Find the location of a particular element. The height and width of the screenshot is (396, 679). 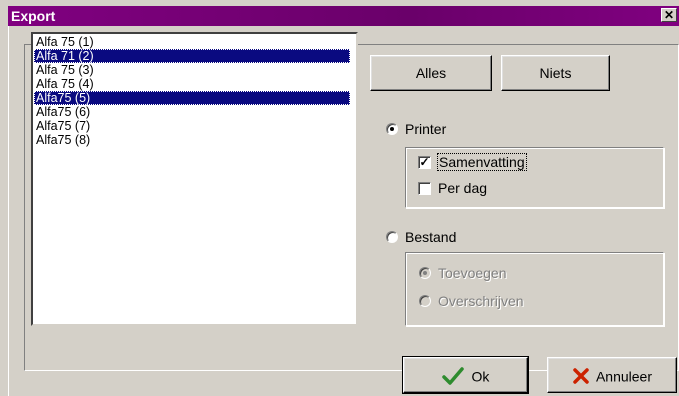

file-radio: Bestand is located at coordinates (421, 237).